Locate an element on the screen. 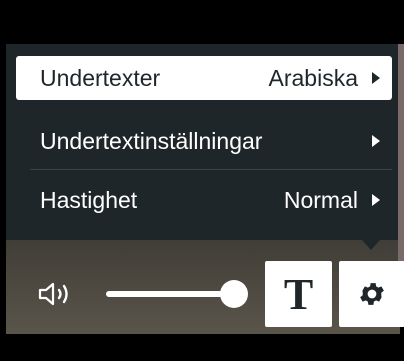 Image resolution: width=404 pixels, height=361 pixels. bottom-bar is located at coordinates (202, 347).